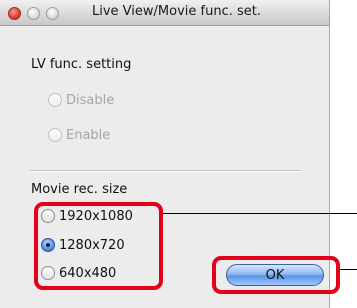 The height and width of the screenshot is (308, 357). What do you see at coordinates (276, 275) in the screenshot?
I see `ok-button-highlight-box` at bounding box center [276, 275].